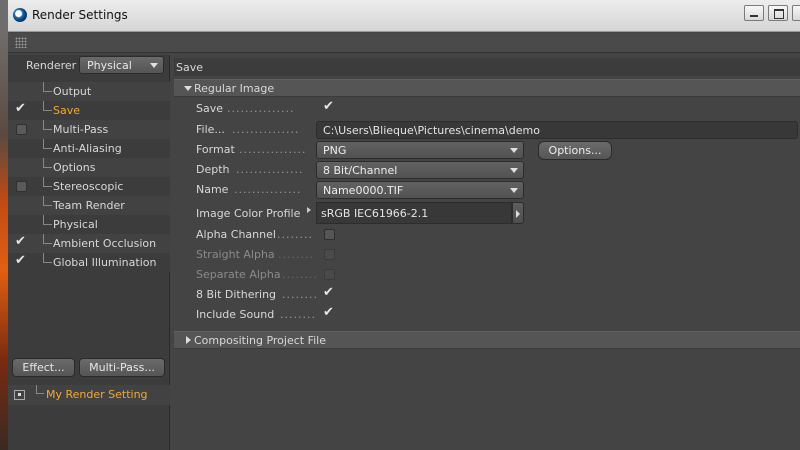 This screenshot has height=450, width=800. What do you see at coordinates (778, 13) in the screenshot?
I see `maximize-button` at bounding box center [778, 13].